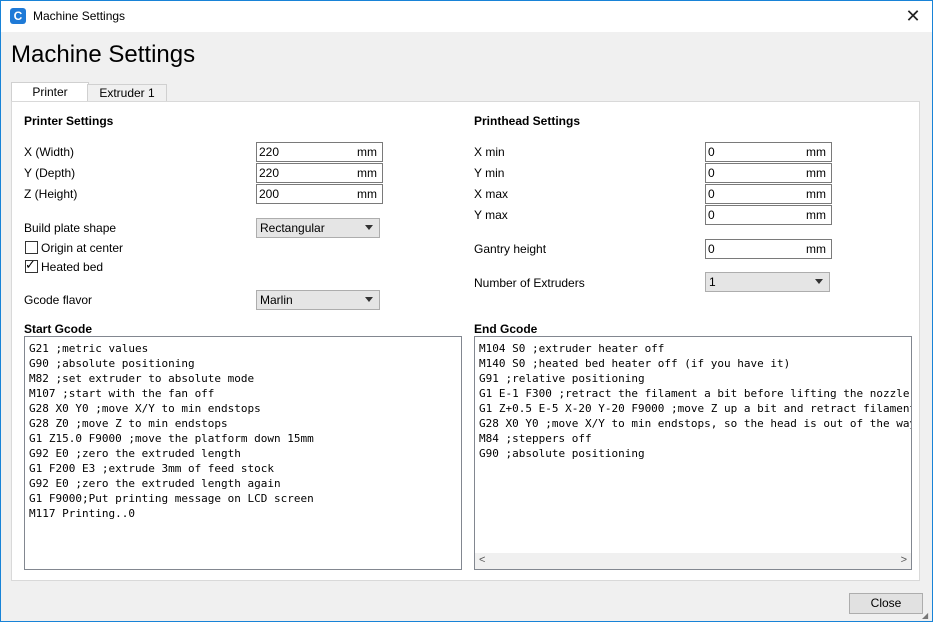  I want to click on printhead-settings-heading: Printhead Settings, so click(527, 121).